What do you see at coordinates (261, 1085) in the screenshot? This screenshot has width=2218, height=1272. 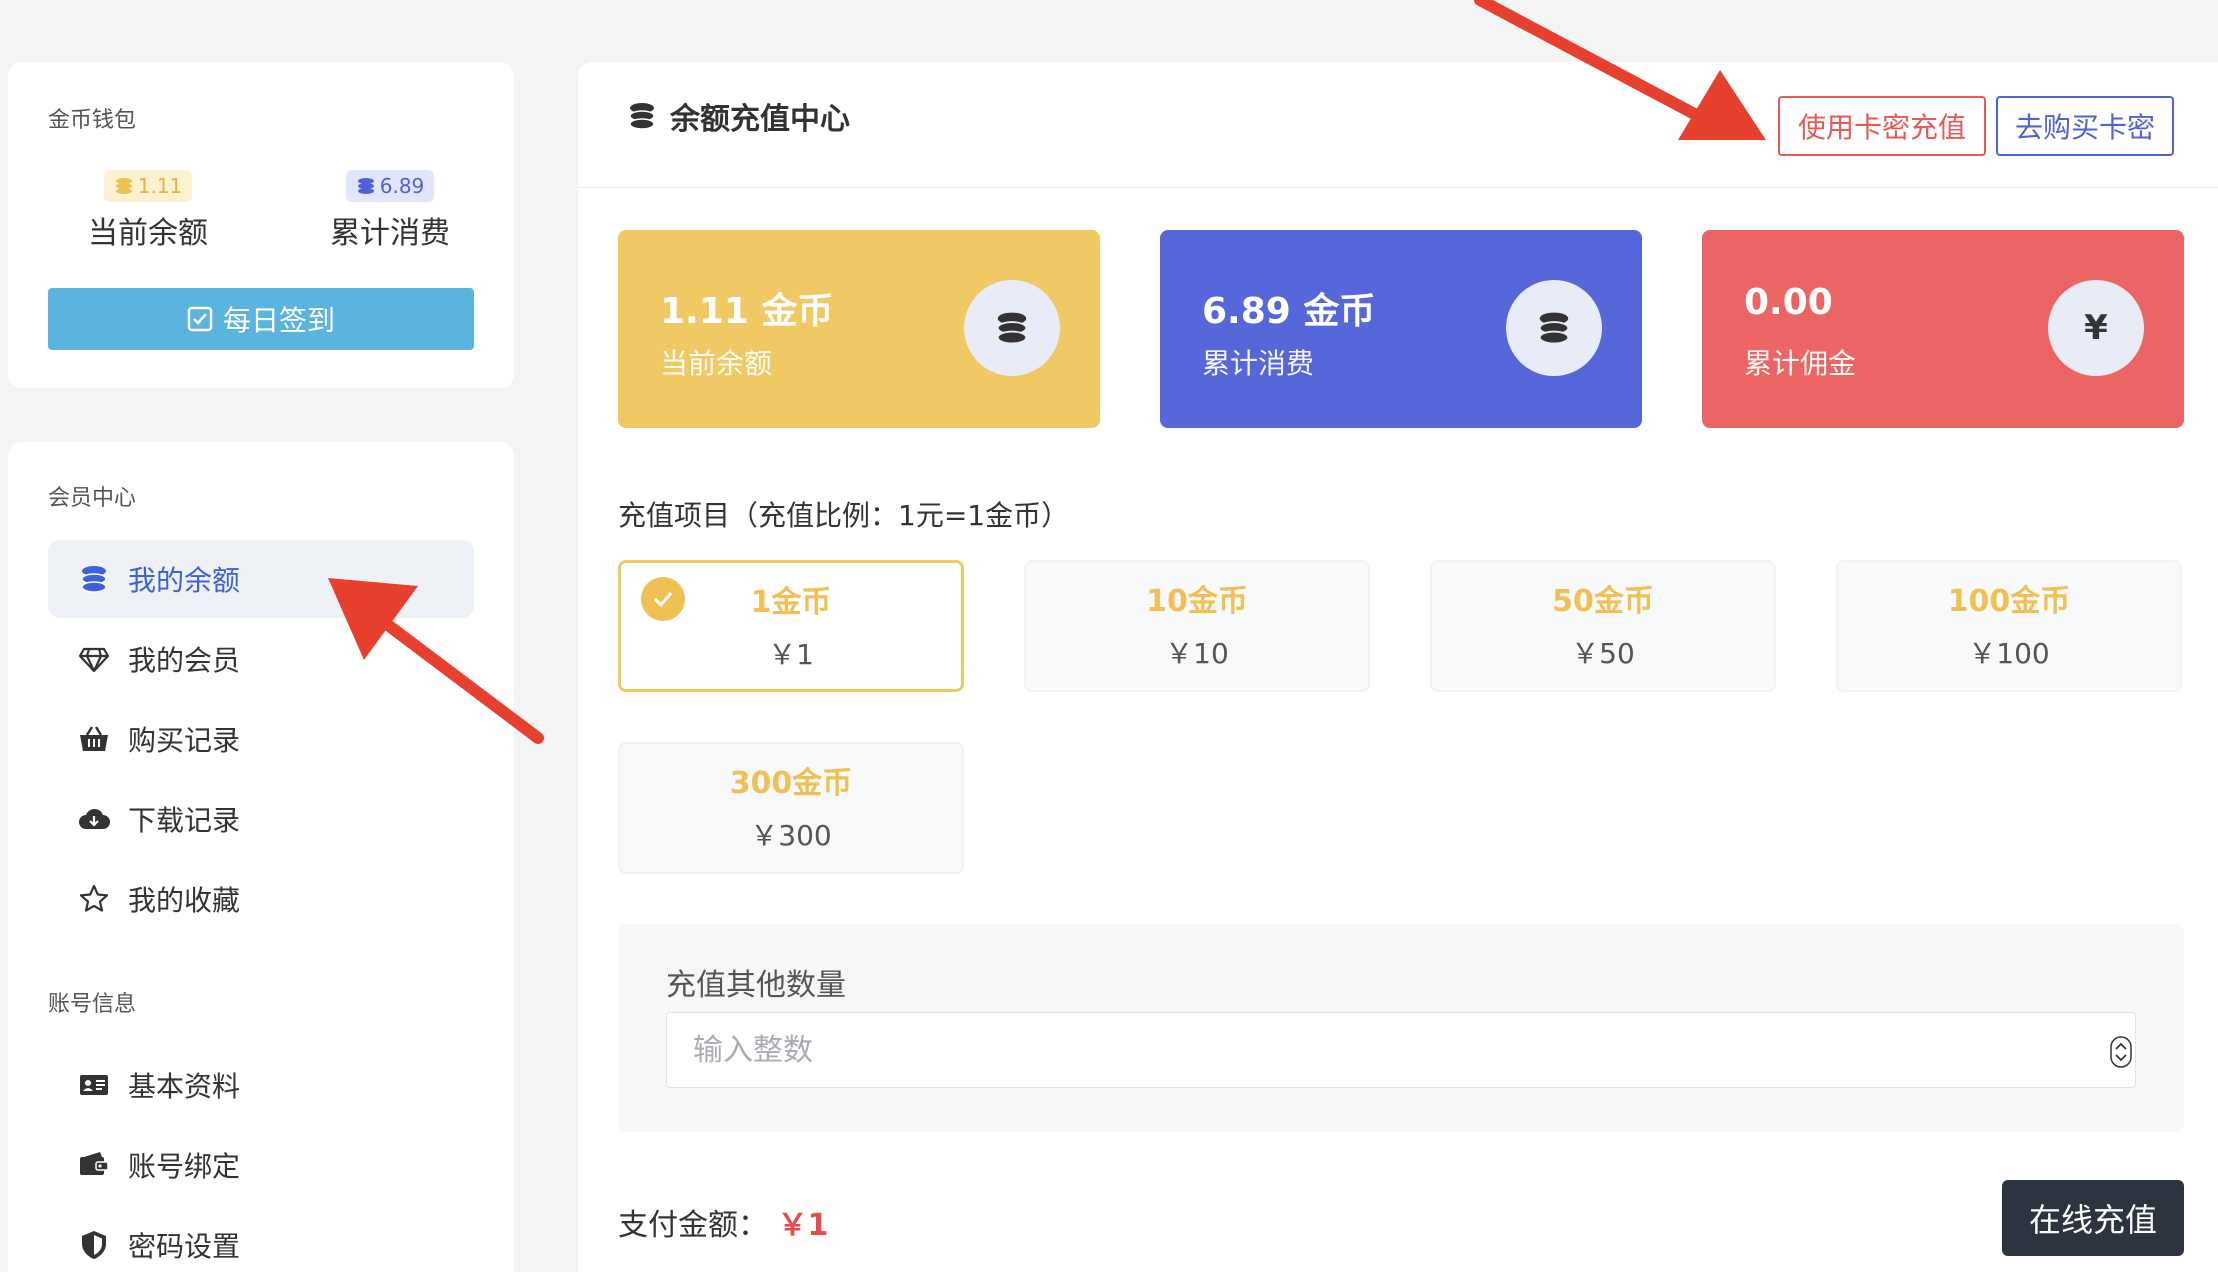 I see `sidebar-item-profile: 基本资料` at bounding box center [261, 1085].